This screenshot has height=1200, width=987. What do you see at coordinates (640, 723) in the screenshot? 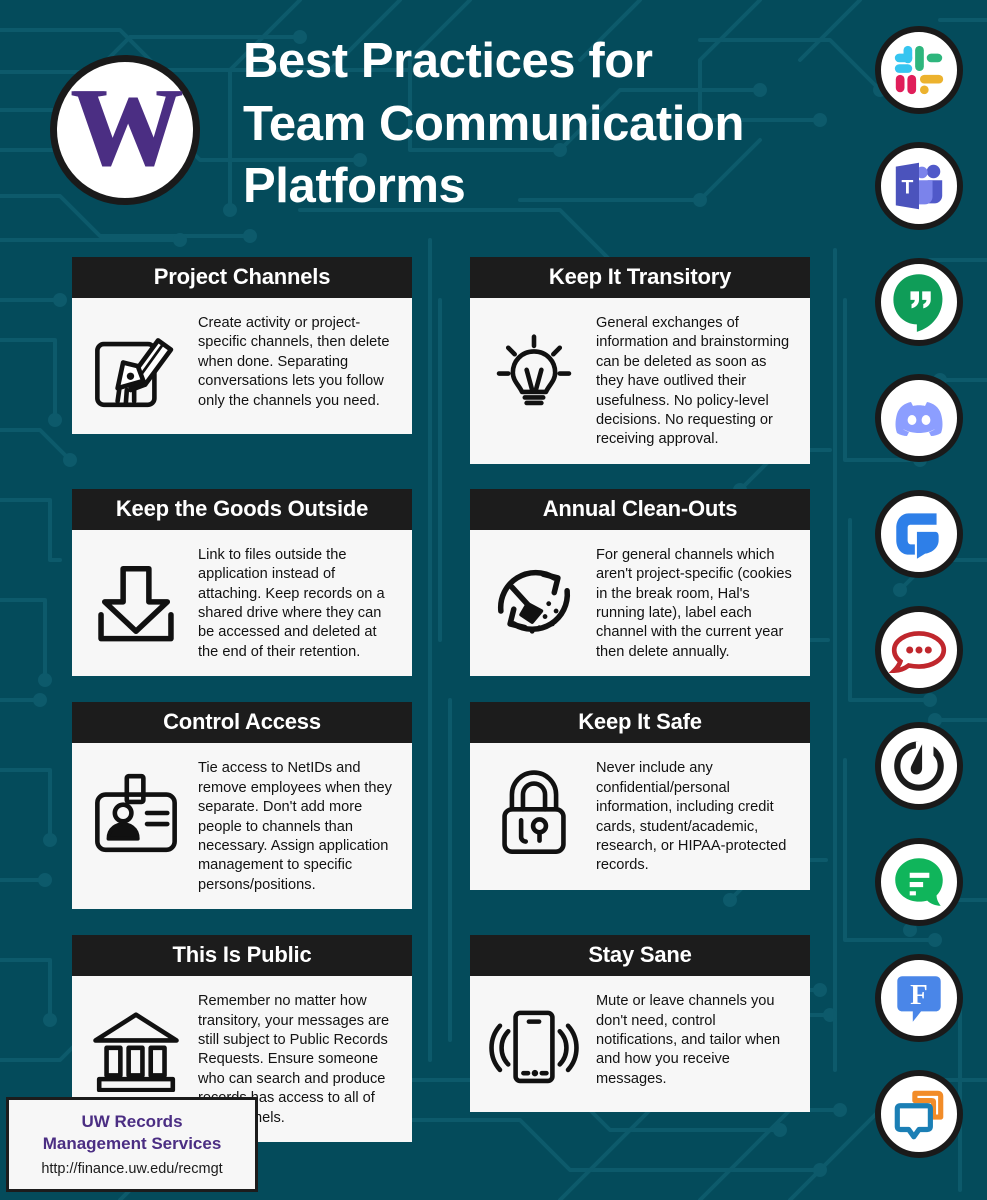
I see `card-title: Keep It Safe` at bounding box center [640, 723].